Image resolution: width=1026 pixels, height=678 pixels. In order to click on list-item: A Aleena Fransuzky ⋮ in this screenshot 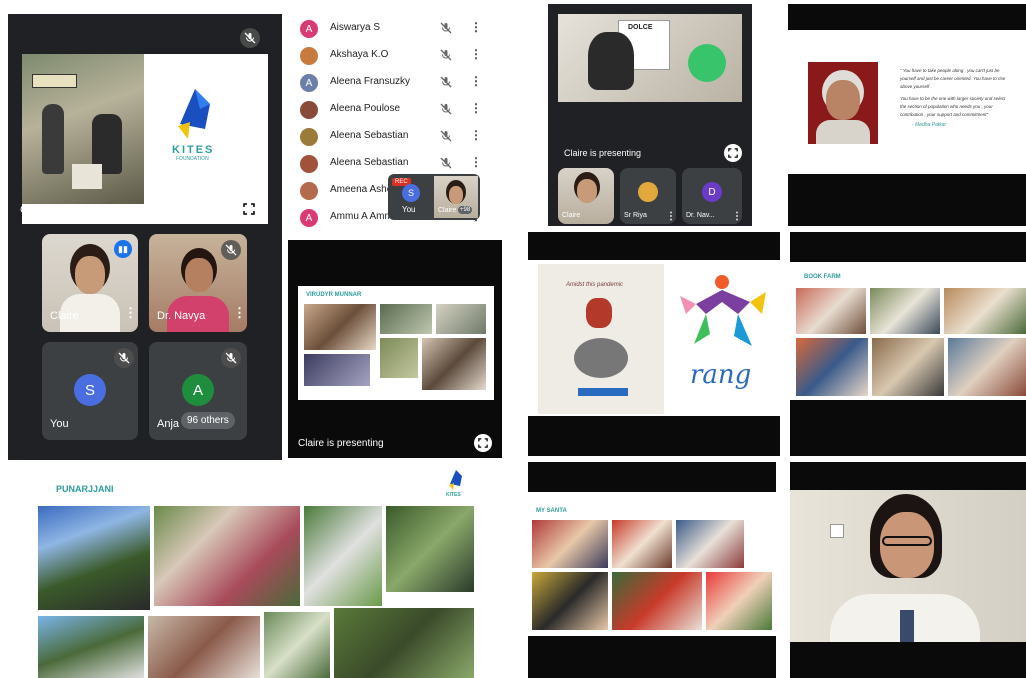, I will do `click(392, 85)`.